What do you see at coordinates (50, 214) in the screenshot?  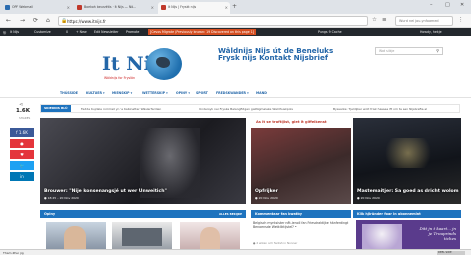 I see `opiny-section-title: Opiny` at bounding box center [50, 214].